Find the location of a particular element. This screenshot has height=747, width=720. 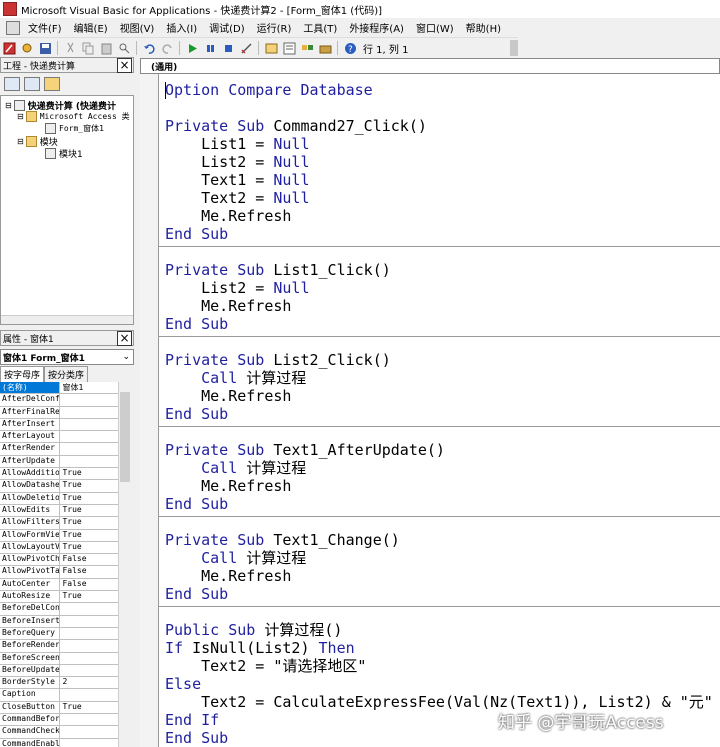

properties-scrollbar is located at coordinates (124, 564).